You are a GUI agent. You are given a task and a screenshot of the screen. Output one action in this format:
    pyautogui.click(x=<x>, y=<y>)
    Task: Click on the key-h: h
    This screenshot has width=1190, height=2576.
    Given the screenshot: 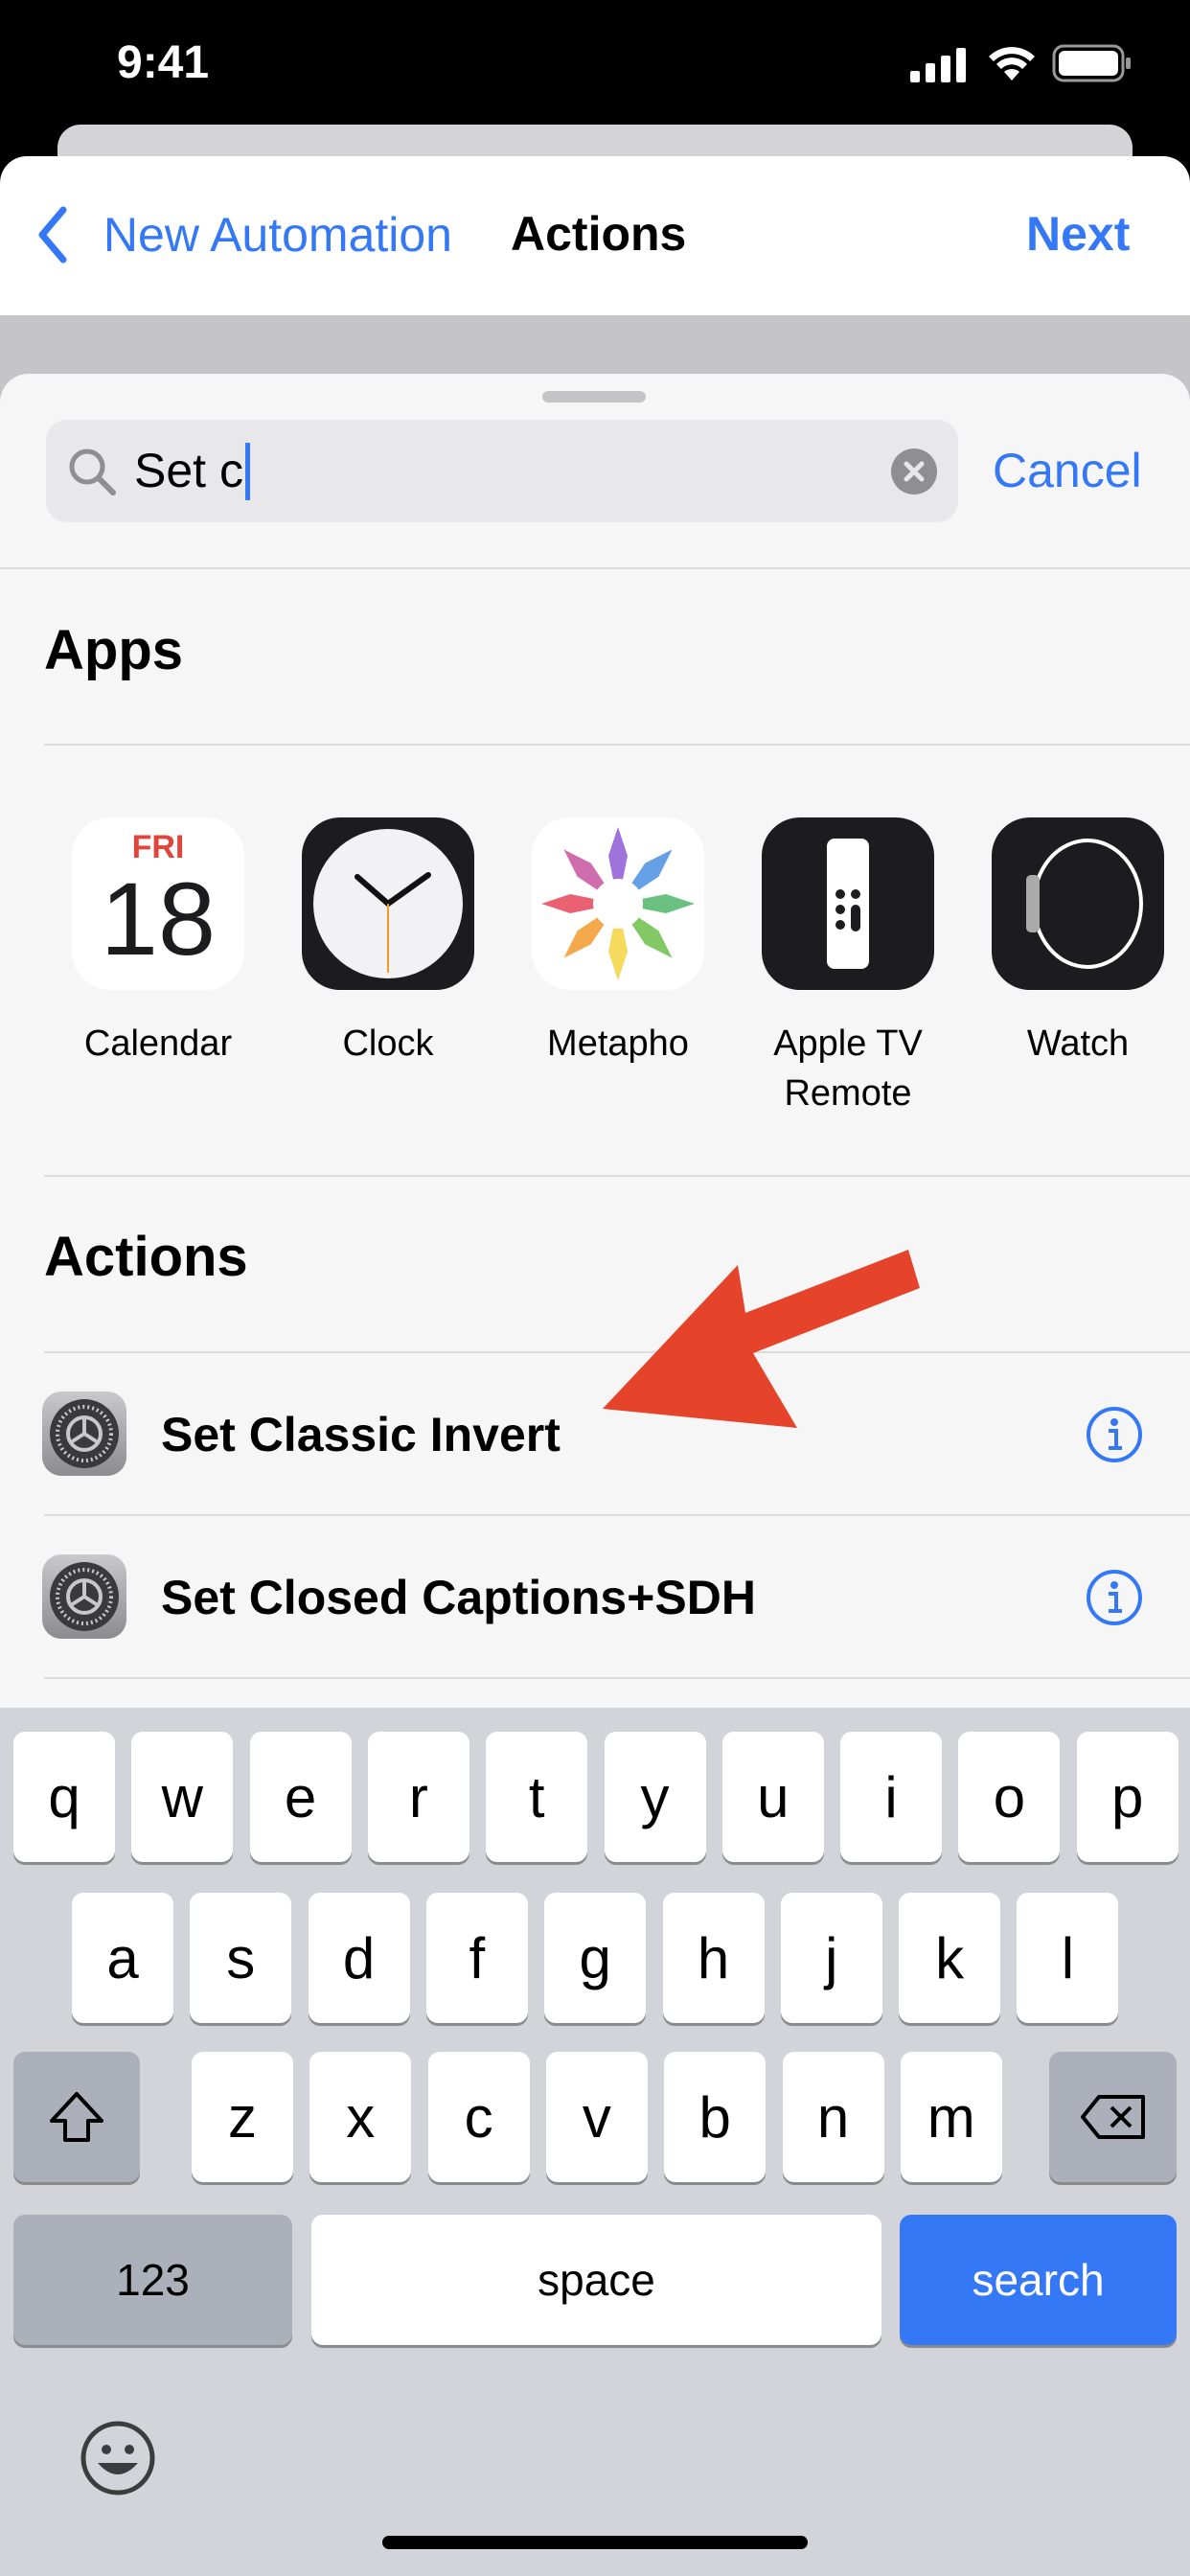 What is the action you would take?
    pyautogui.click(x=714, y=1958)
    